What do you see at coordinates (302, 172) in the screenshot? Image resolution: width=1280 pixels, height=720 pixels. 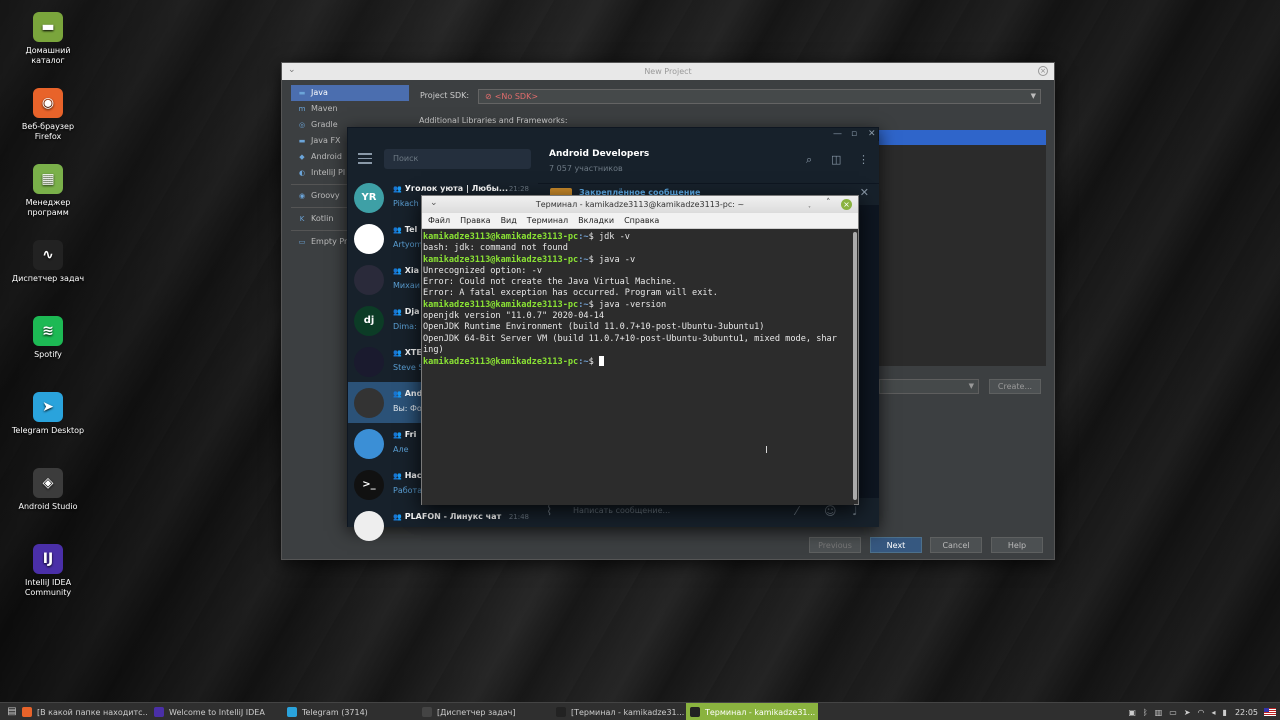 I see `intellij-platform-icon: ◐` at bounding box center [302, 172].